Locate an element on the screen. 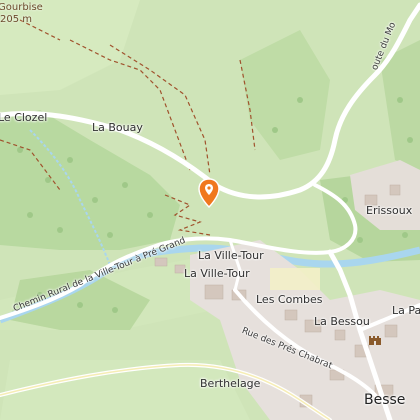 The width and height of the screenshot is (420, 420). place-label-besse: Besse is located at coordinates (385, 400).